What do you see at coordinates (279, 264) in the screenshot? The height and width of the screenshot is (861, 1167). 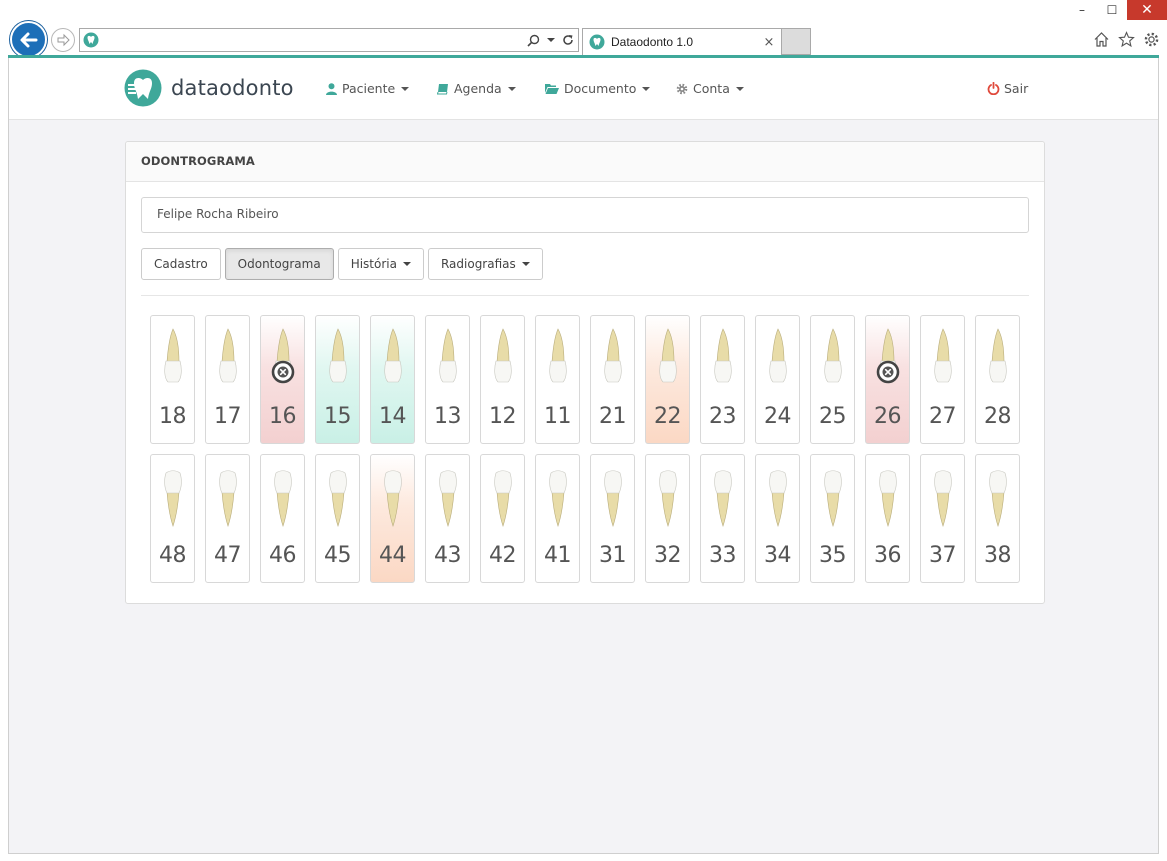 I see `odontograma-button: Odontograma` at bounding box center [279, 264].